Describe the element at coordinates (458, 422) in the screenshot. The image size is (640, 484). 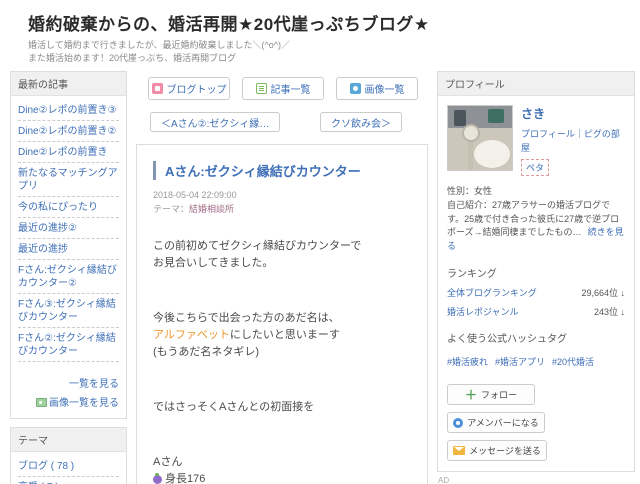
I see `amember-icon` at that location.